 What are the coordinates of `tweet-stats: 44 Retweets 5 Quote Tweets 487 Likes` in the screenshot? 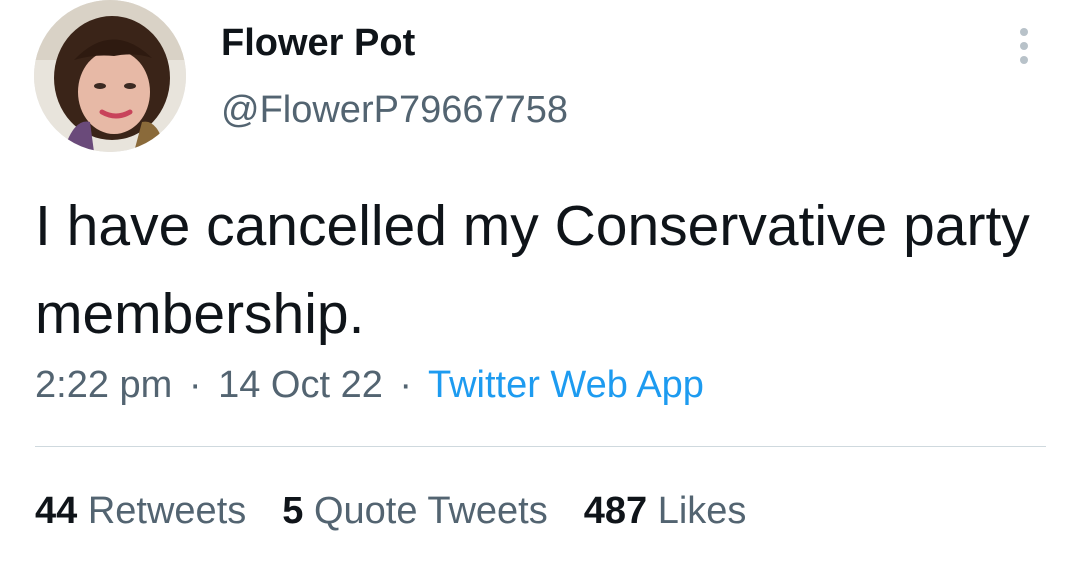 It's located at (408, 511).